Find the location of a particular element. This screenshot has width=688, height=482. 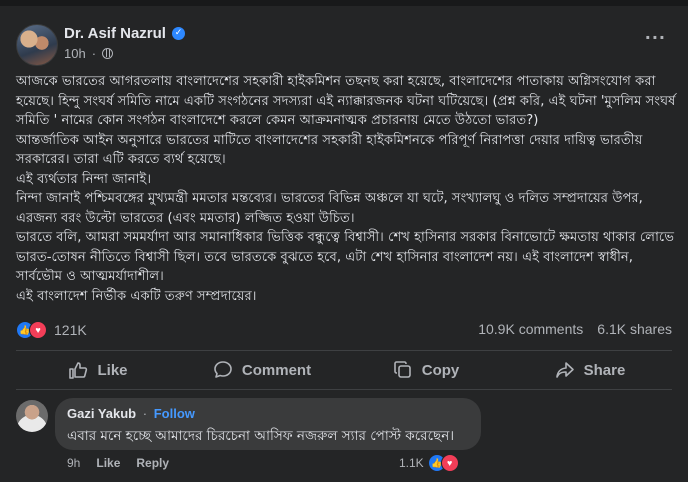

like-button: Like is located at coordinates (98, 370).